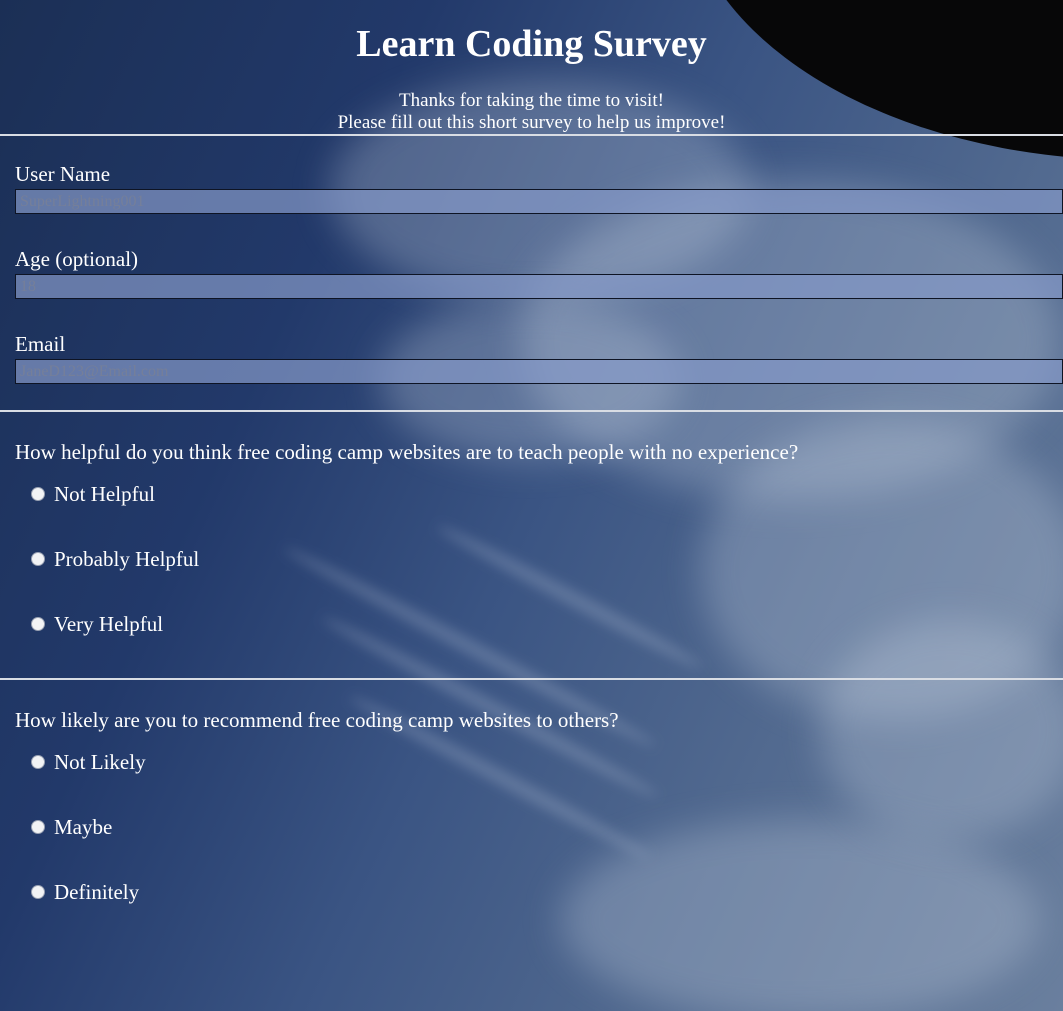  I want to click on radio-label: Probably Helpful, so click(127, 559).